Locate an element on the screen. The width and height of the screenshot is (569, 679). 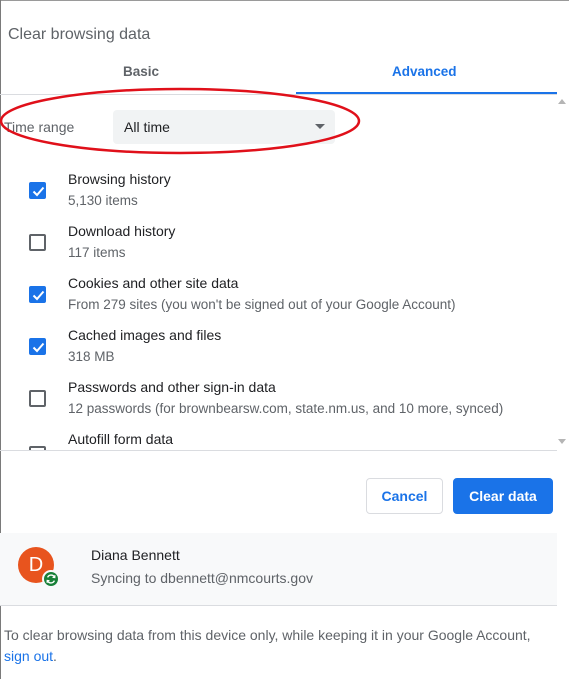
dialog-title: Clear browsing data is located at coordinates (79, 34).